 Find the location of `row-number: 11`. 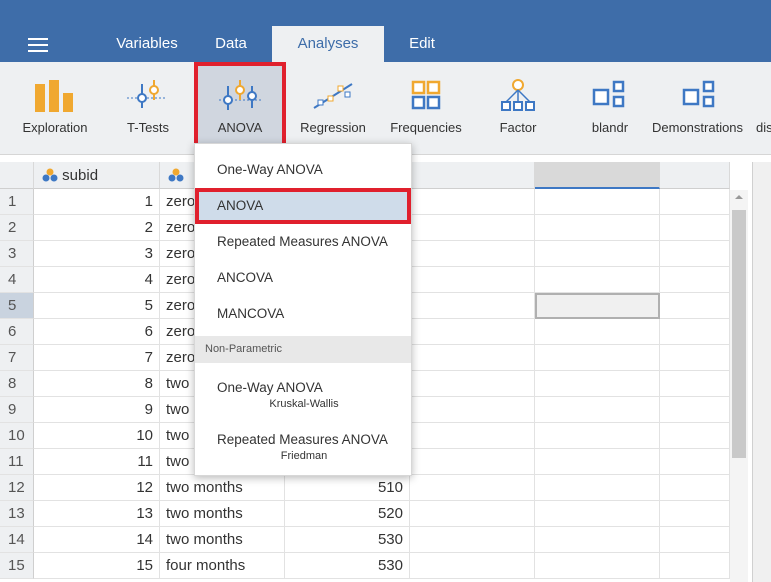

row-number: 11 is located at coordinates (17, 462).